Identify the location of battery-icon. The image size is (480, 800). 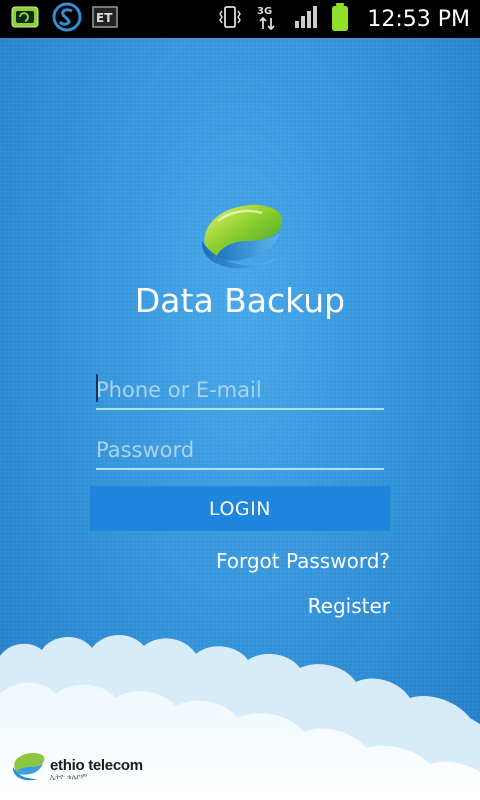
(340, 19).